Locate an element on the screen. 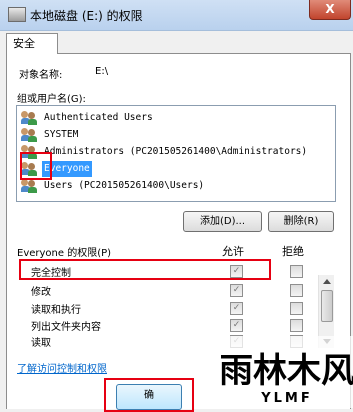 This screenshot has width=353, height=412. learn-more-link: 了解访问控制和权限 is located at coordinates (62, 367).